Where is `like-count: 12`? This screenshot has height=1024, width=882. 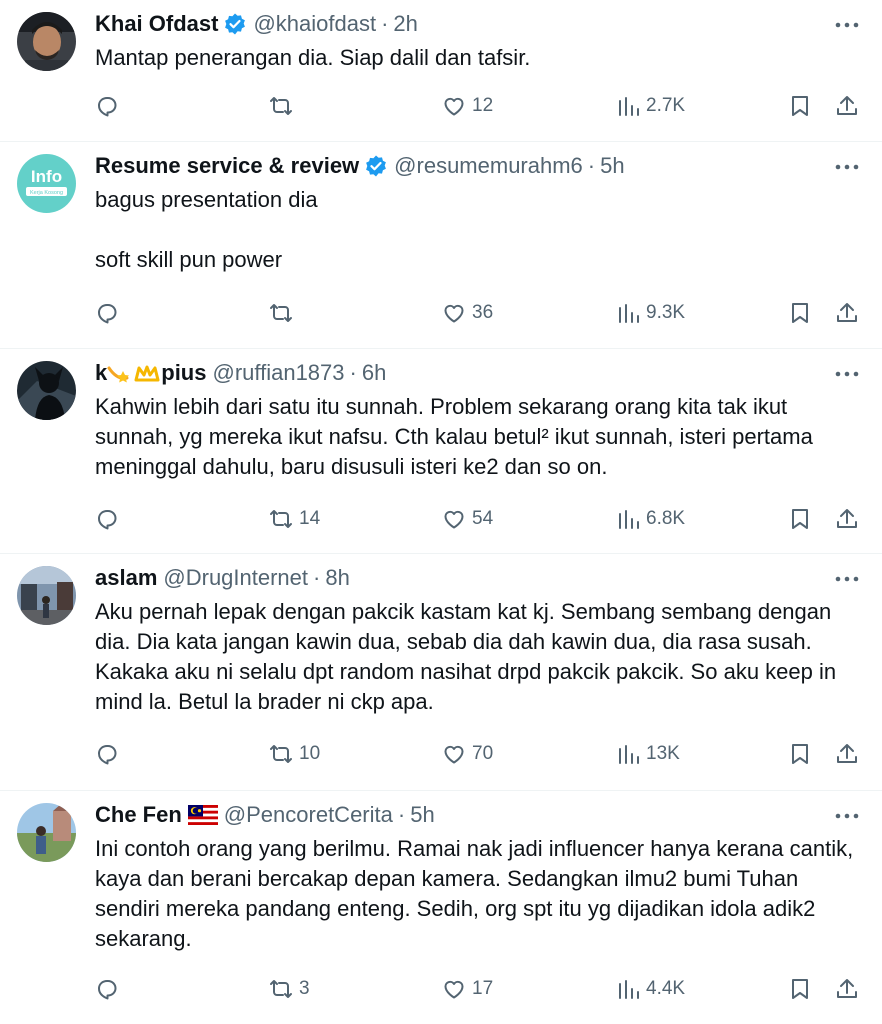 like-count: 12 is located at coordinates (483, 105).